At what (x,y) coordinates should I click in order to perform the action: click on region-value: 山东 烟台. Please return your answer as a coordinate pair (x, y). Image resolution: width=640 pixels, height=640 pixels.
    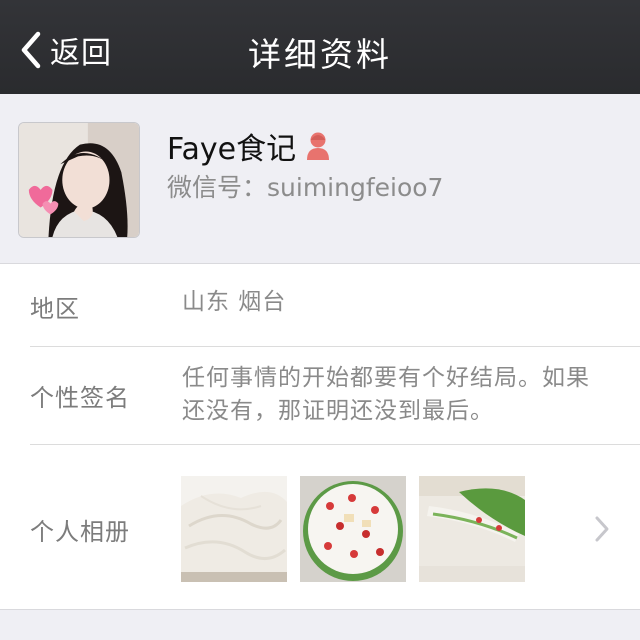
    Looking at the image, I should click on (234, 302).